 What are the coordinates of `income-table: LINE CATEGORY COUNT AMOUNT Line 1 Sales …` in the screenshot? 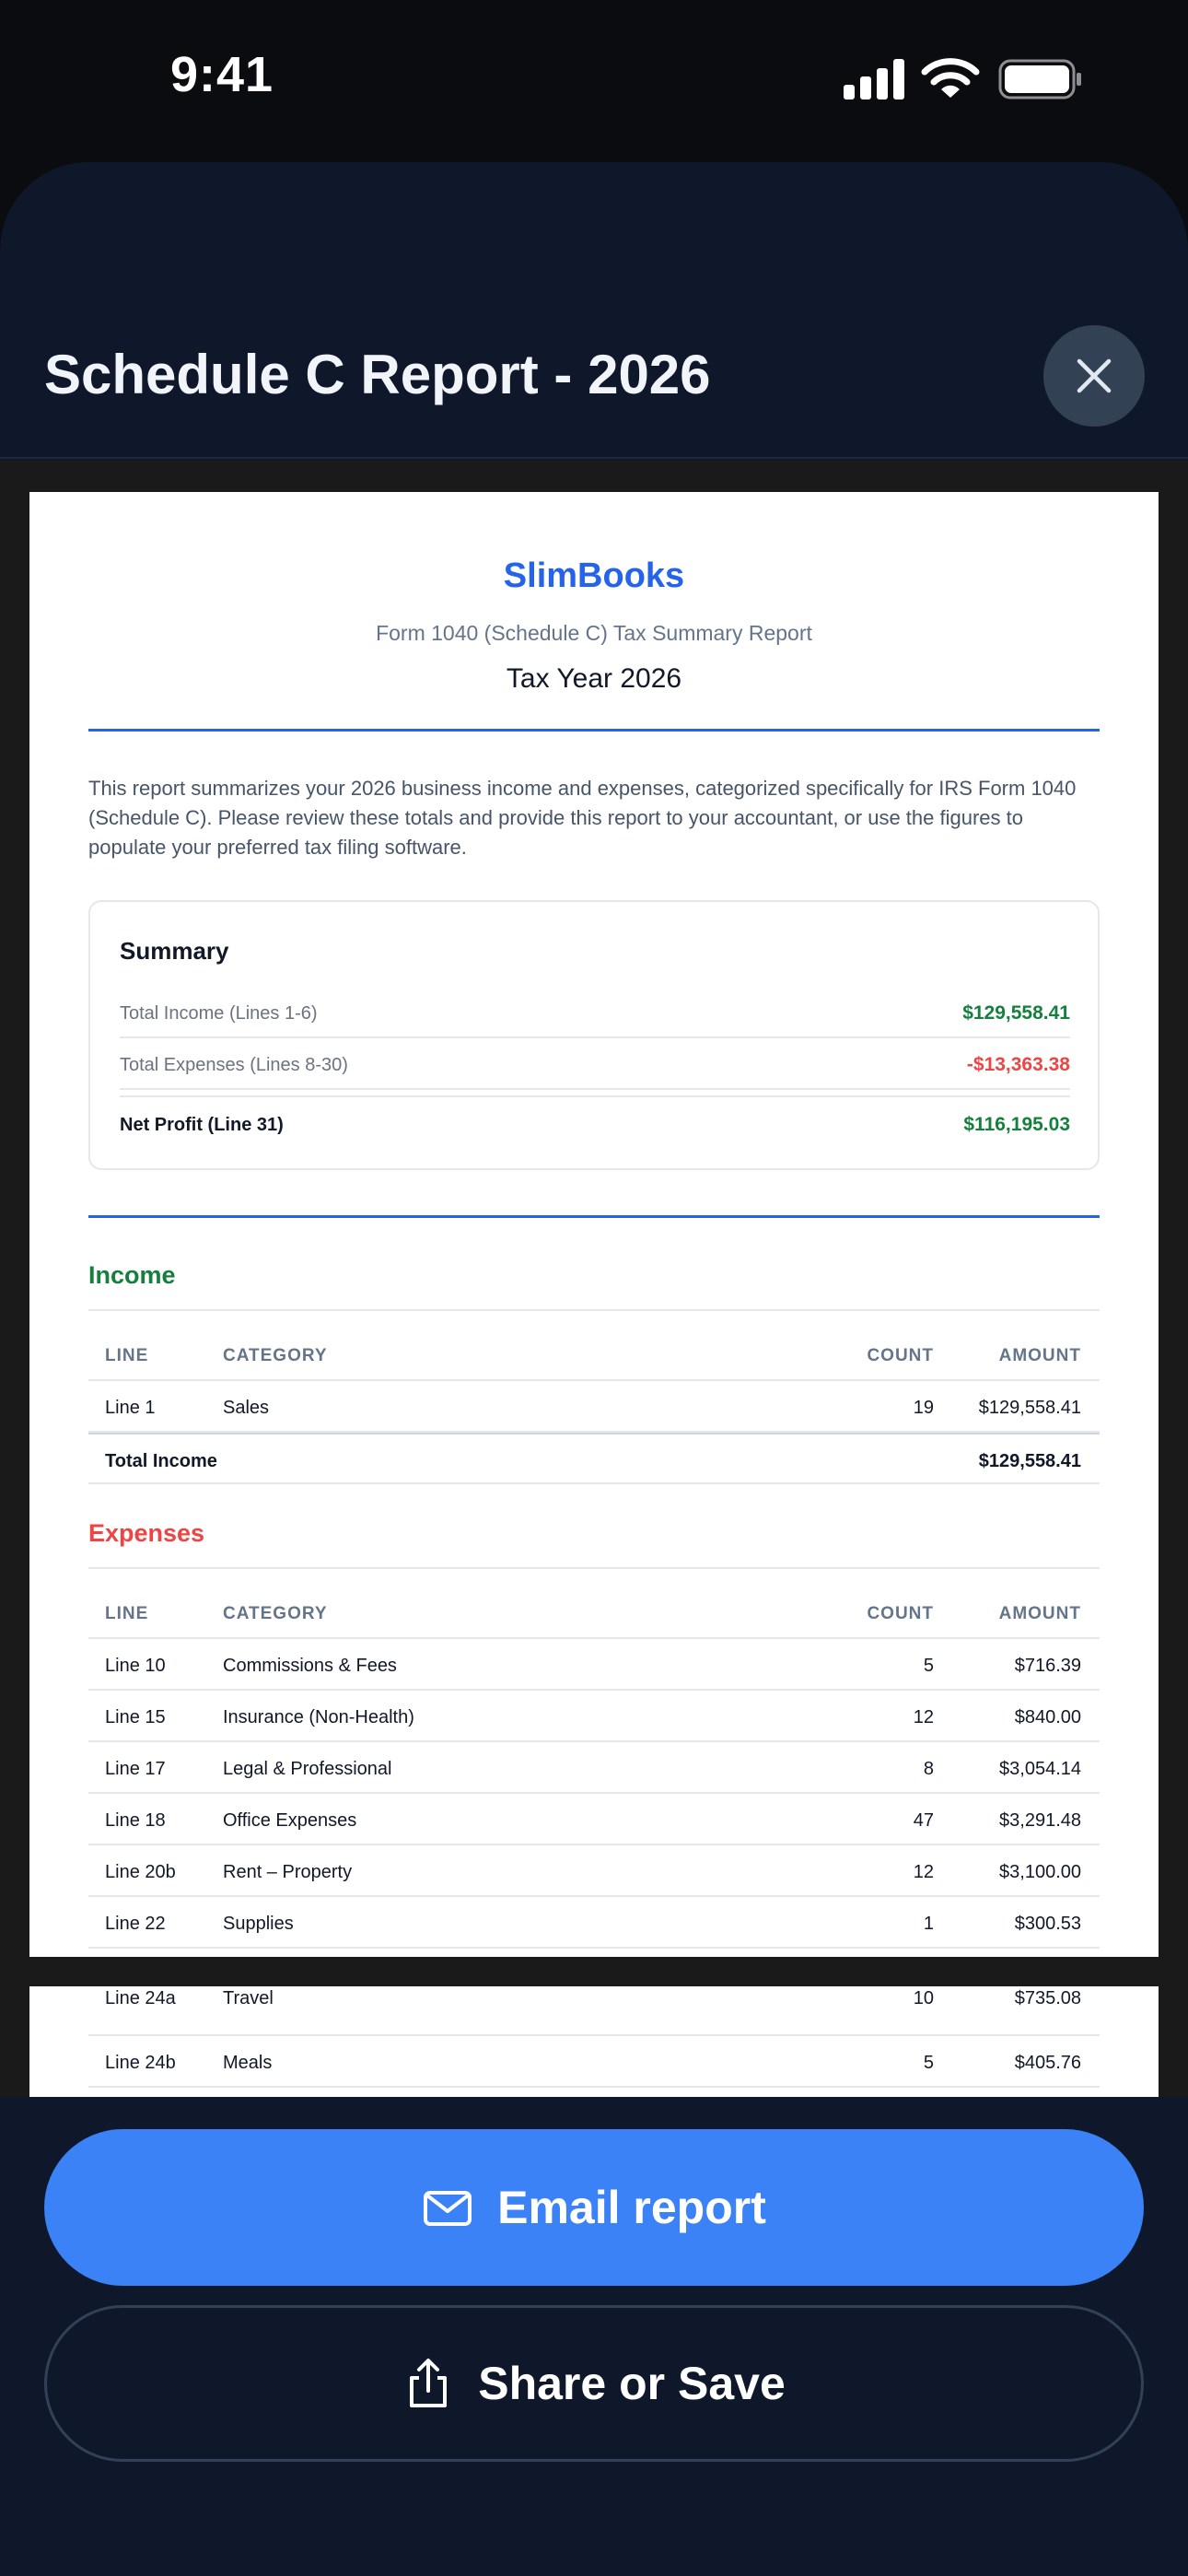 It's located at (594, 1406).